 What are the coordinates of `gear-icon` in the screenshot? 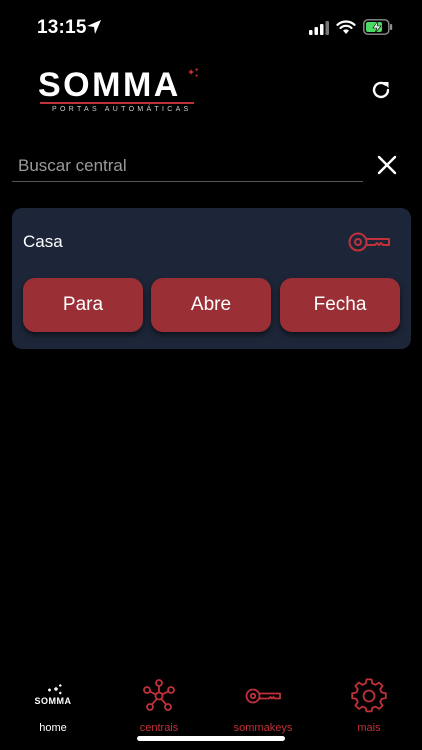 It's located at (369, 695).